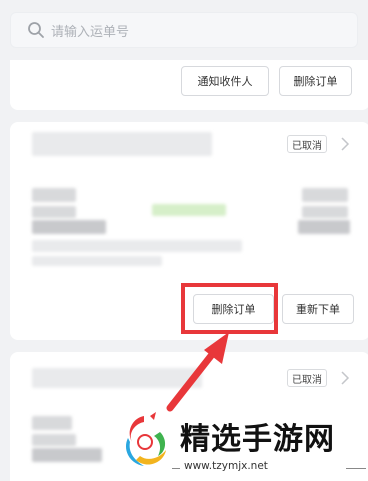  Describe the element at coordinates (325, 212) in the screenshot. I see `blurred-receiver-name` at that location.